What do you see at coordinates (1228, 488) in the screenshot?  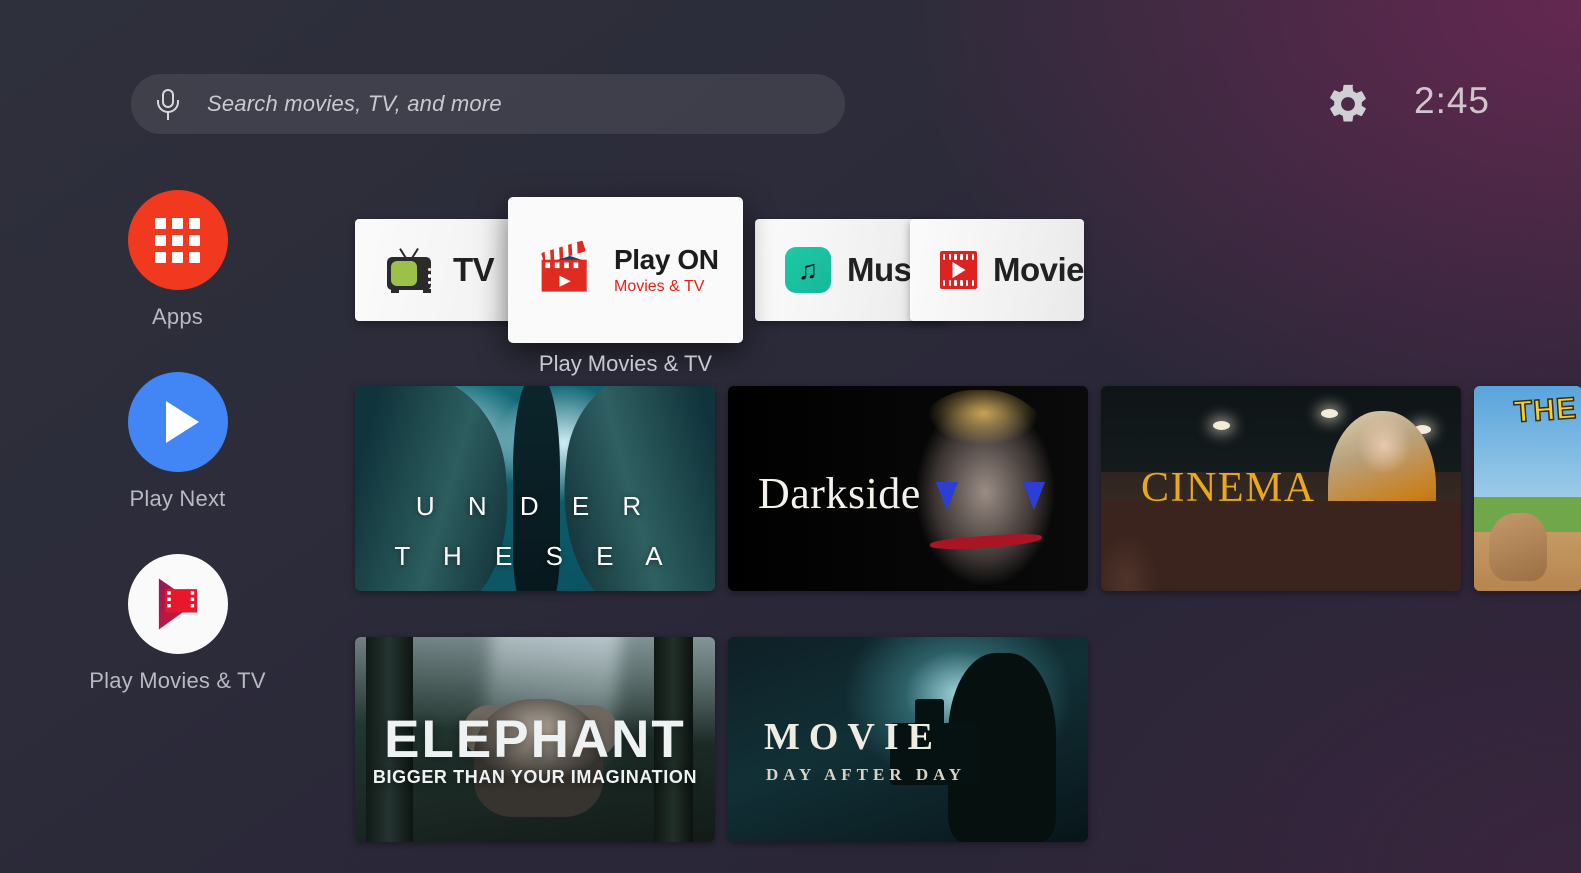 I see `card-title: CINEMA` at bounding box center [1228, 488].